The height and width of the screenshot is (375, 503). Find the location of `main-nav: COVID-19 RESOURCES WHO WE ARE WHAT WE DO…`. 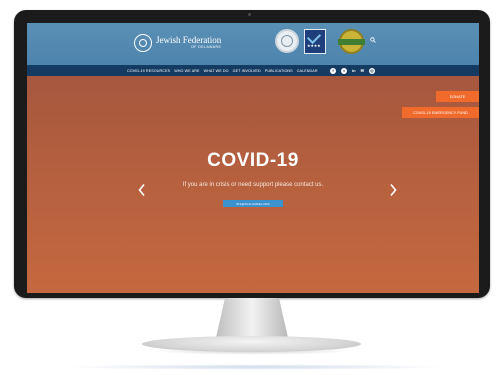

main-nav: COVID-19 RESOURCES WHO WE ARE WHAT WE DO… is located at coordinates (253, 70).